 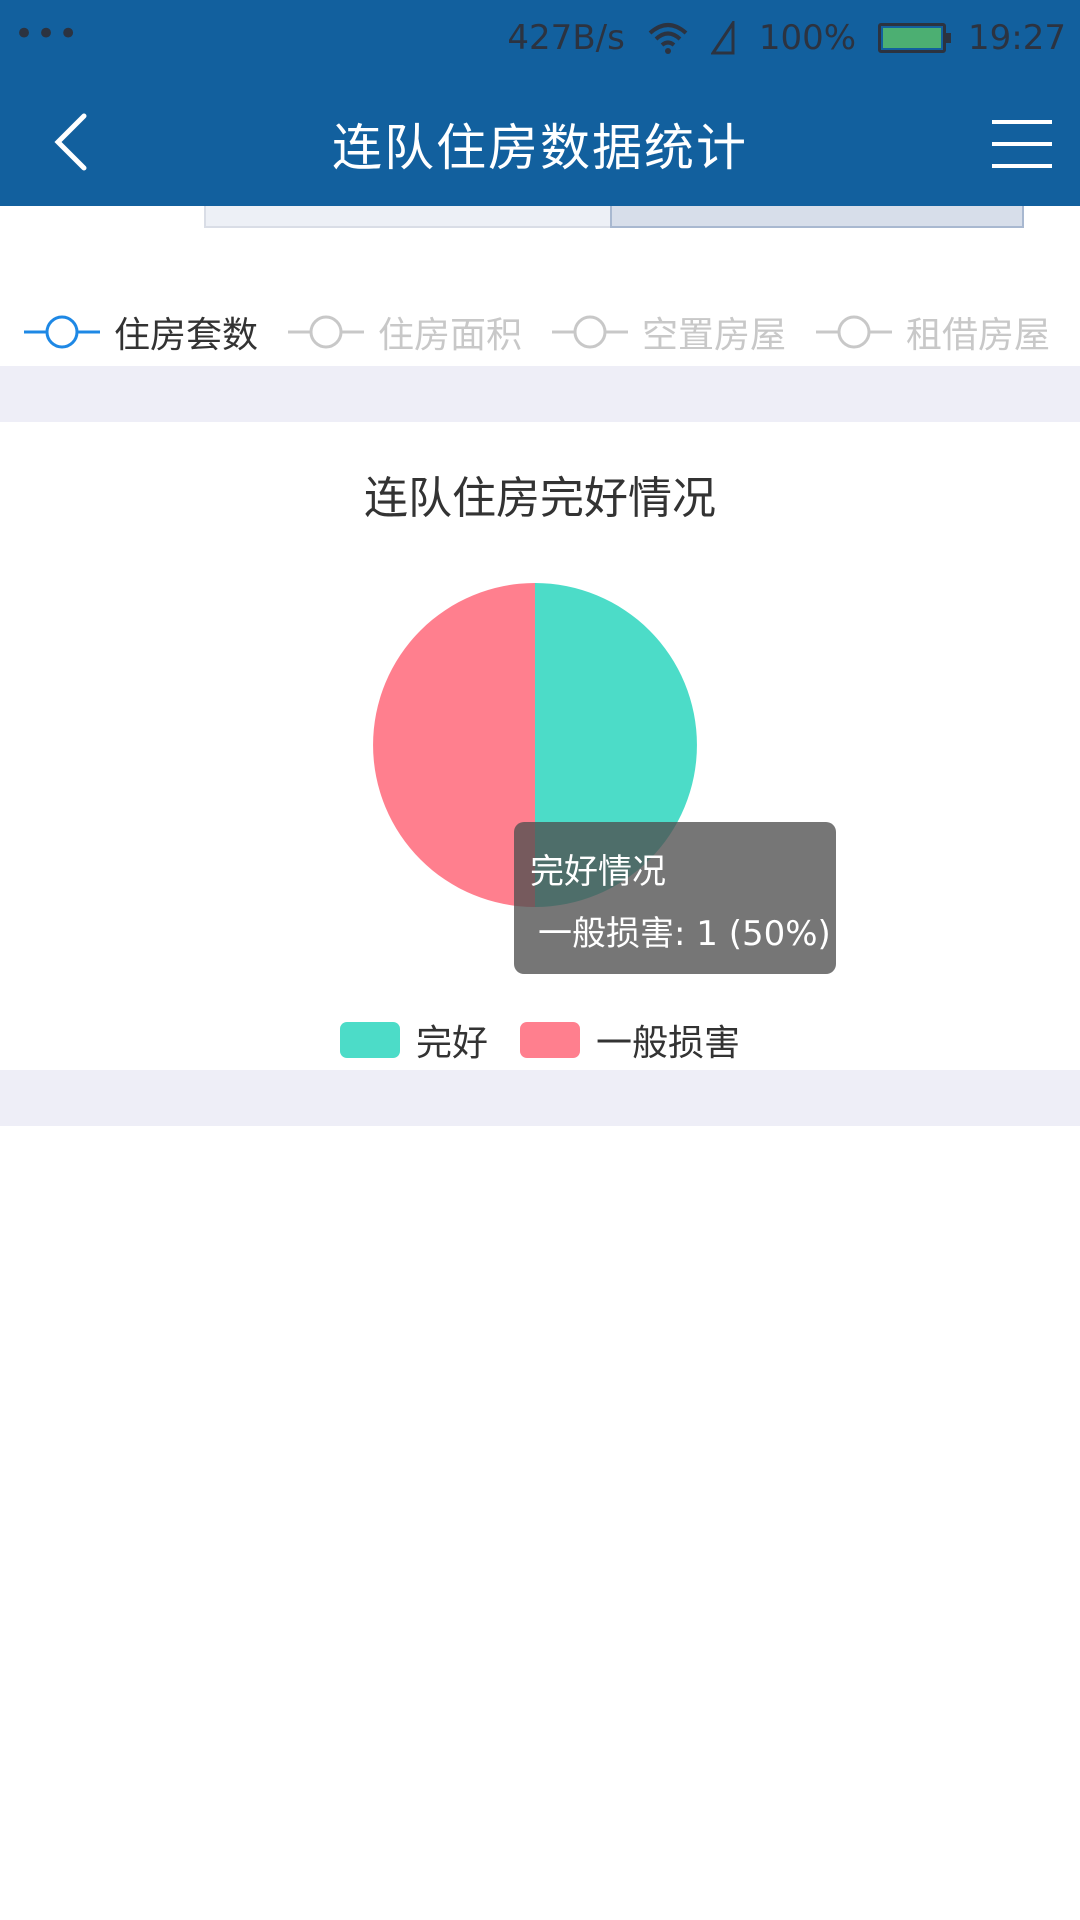 What do you see at coordinates (566, 38) in the screenshot?
I see `network-speed: 427B/s` at bounding box center [566, 38].